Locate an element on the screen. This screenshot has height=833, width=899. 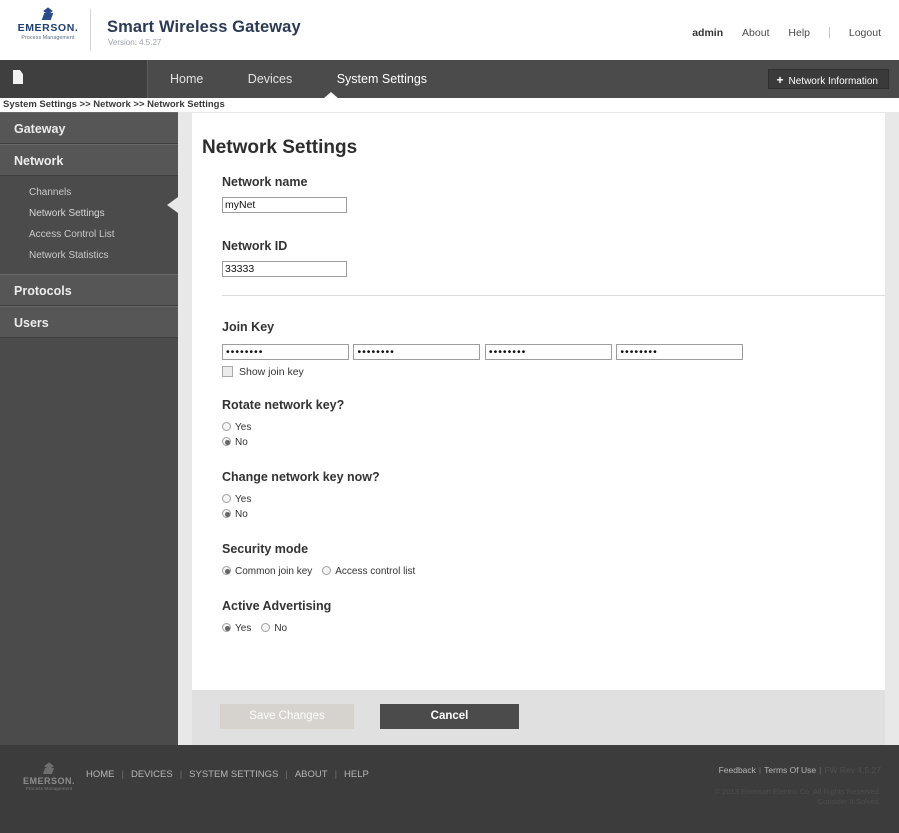
join-key-label: Join Key is located at coordinates (248, 327).